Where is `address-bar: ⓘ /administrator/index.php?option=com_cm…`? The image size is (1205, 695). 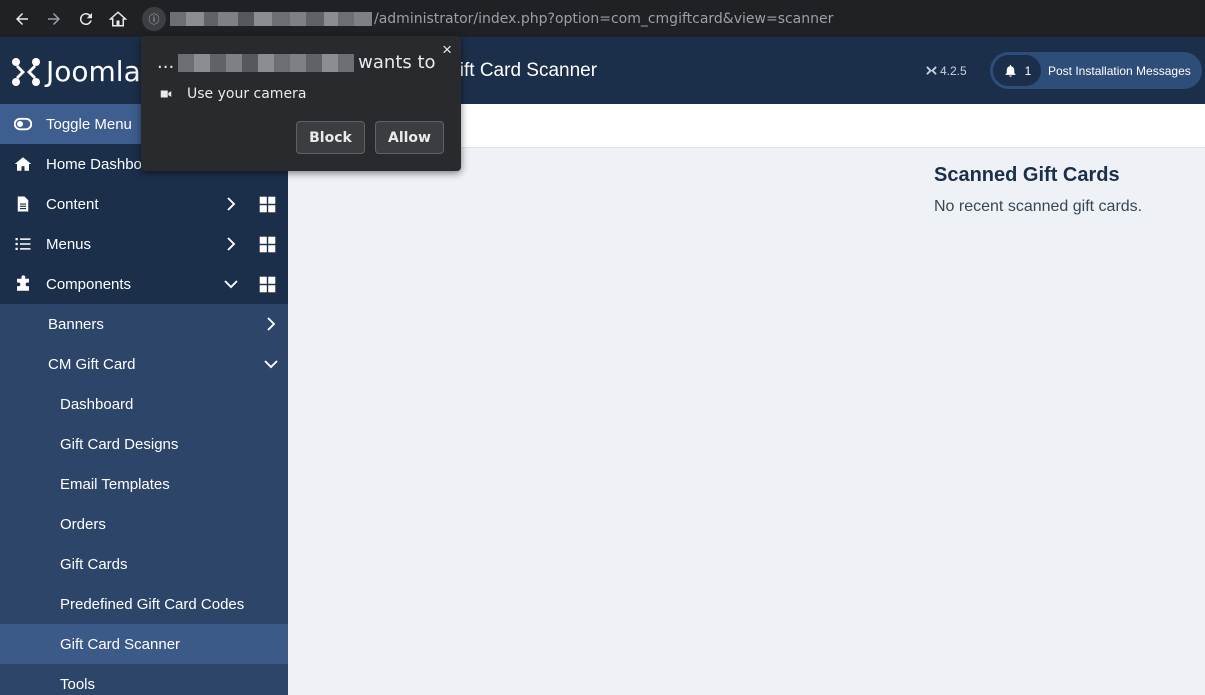
address-bar: ⓘ /administrator/index.php?option=com_cm… is located at coordinates (487, 19).